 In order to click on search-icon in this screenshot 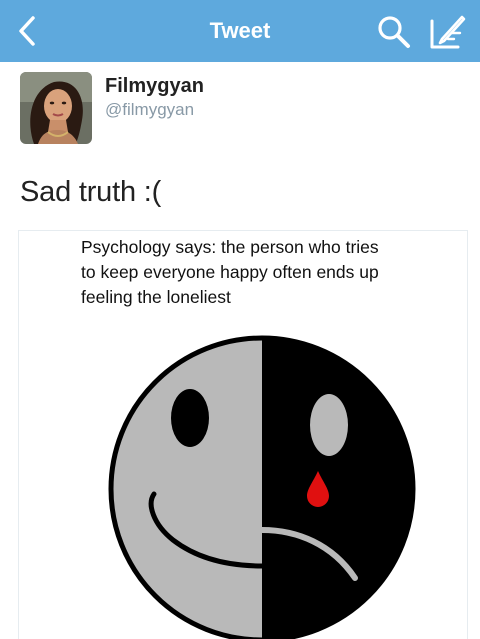, I will do `click(394, 32)`.